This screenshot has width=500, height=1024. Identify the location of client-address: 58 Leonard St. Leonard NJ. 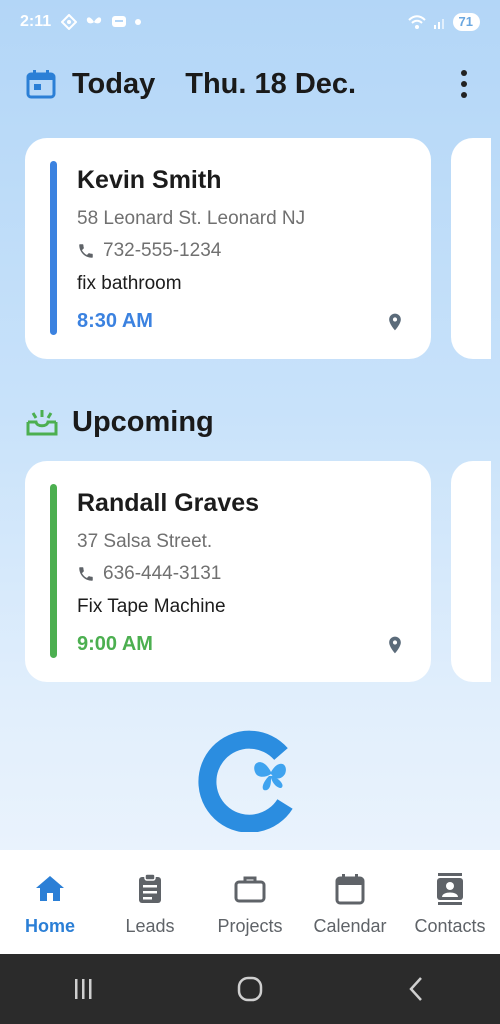
(191, 218).